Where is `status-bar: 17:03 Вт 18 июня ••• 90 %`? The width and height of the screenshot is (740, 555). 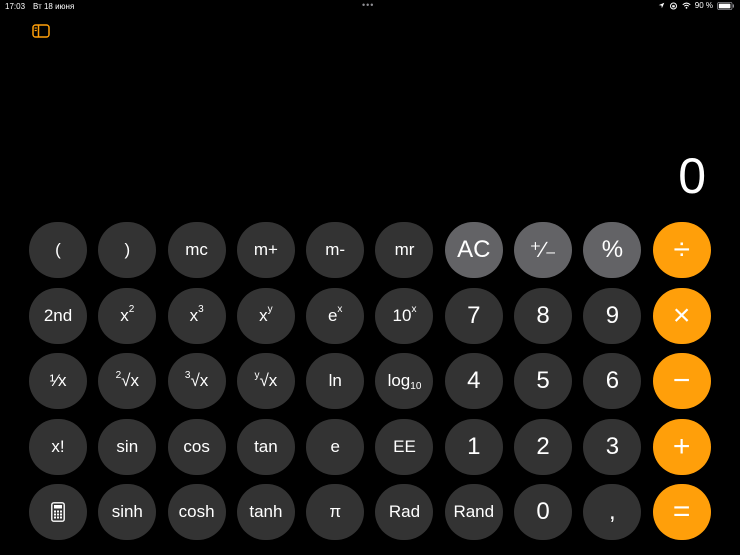
status-bar: 17:03 Вт 18 июня ••• 90 % is located at coordinates (370, 7).